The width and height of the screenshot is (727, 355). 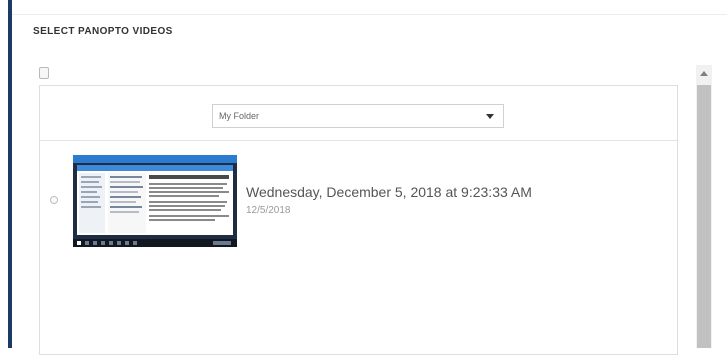 What do you see at coordinates (103, 31) in the screenshot?
I see `panel-title: SELECT PANOPTO VIDEOS` at bounding box center [103, 31].